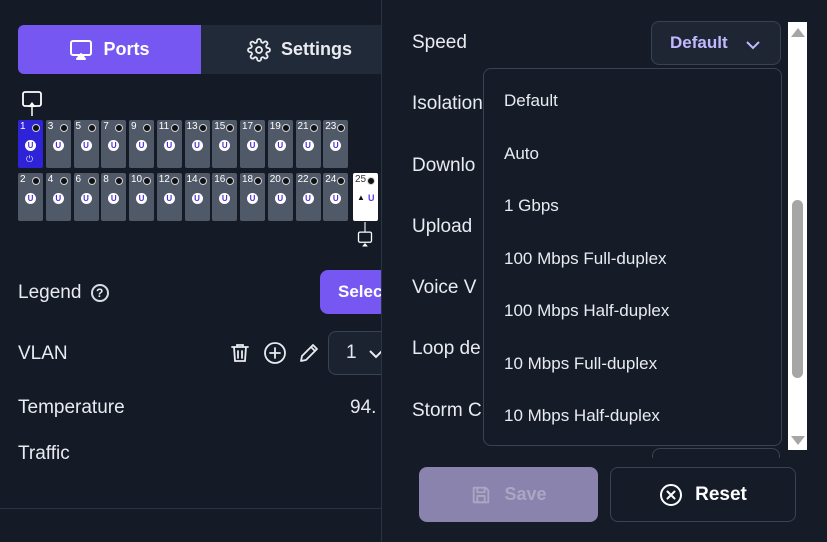  I want to click on tab-label: Ports, so click(126, 49).